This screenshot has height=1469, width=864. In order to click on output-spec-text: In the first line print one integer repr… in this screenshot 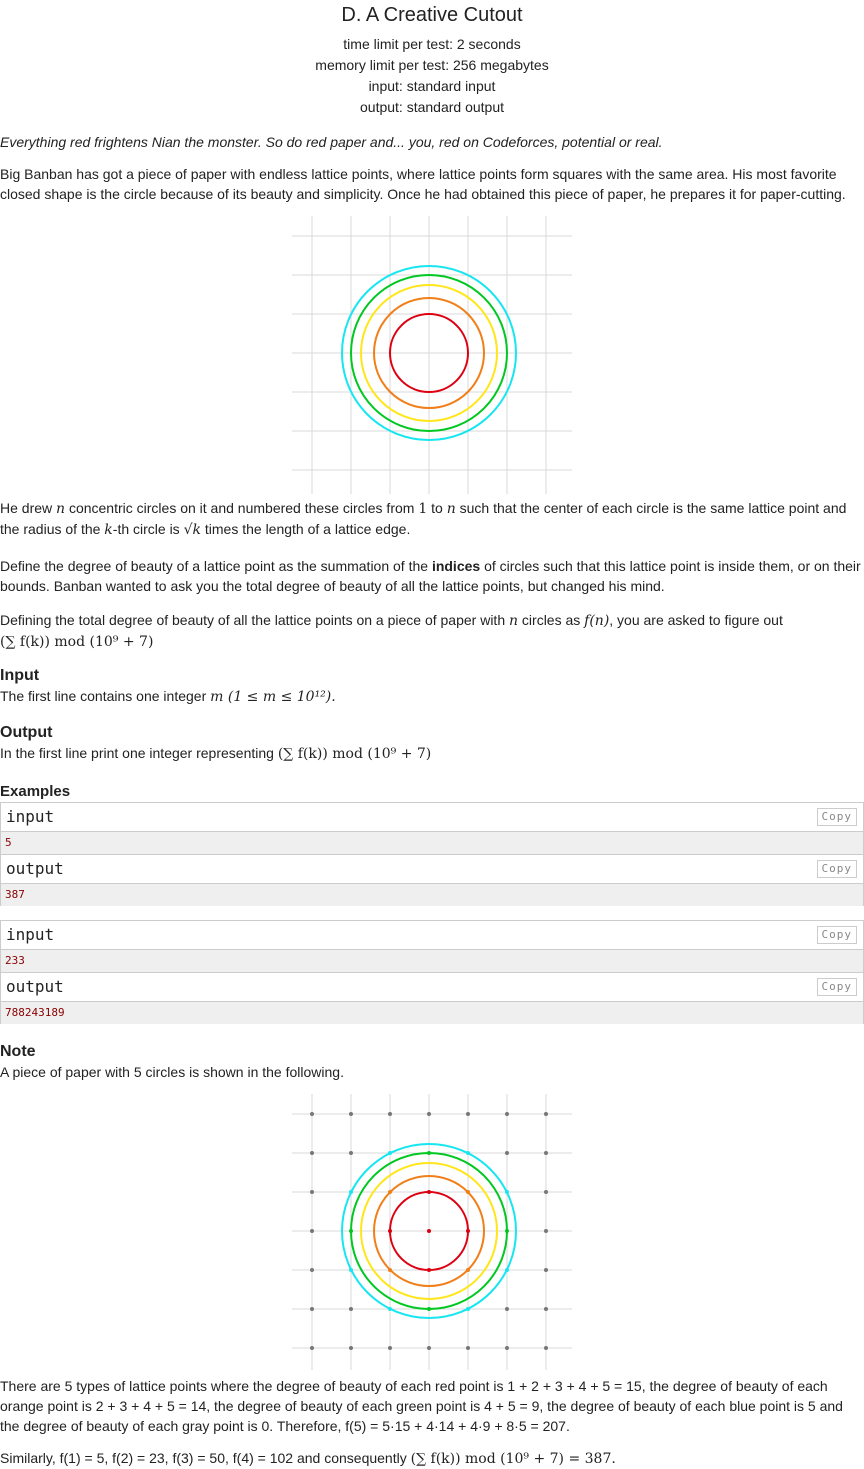, I will do `click(216, 753)`.